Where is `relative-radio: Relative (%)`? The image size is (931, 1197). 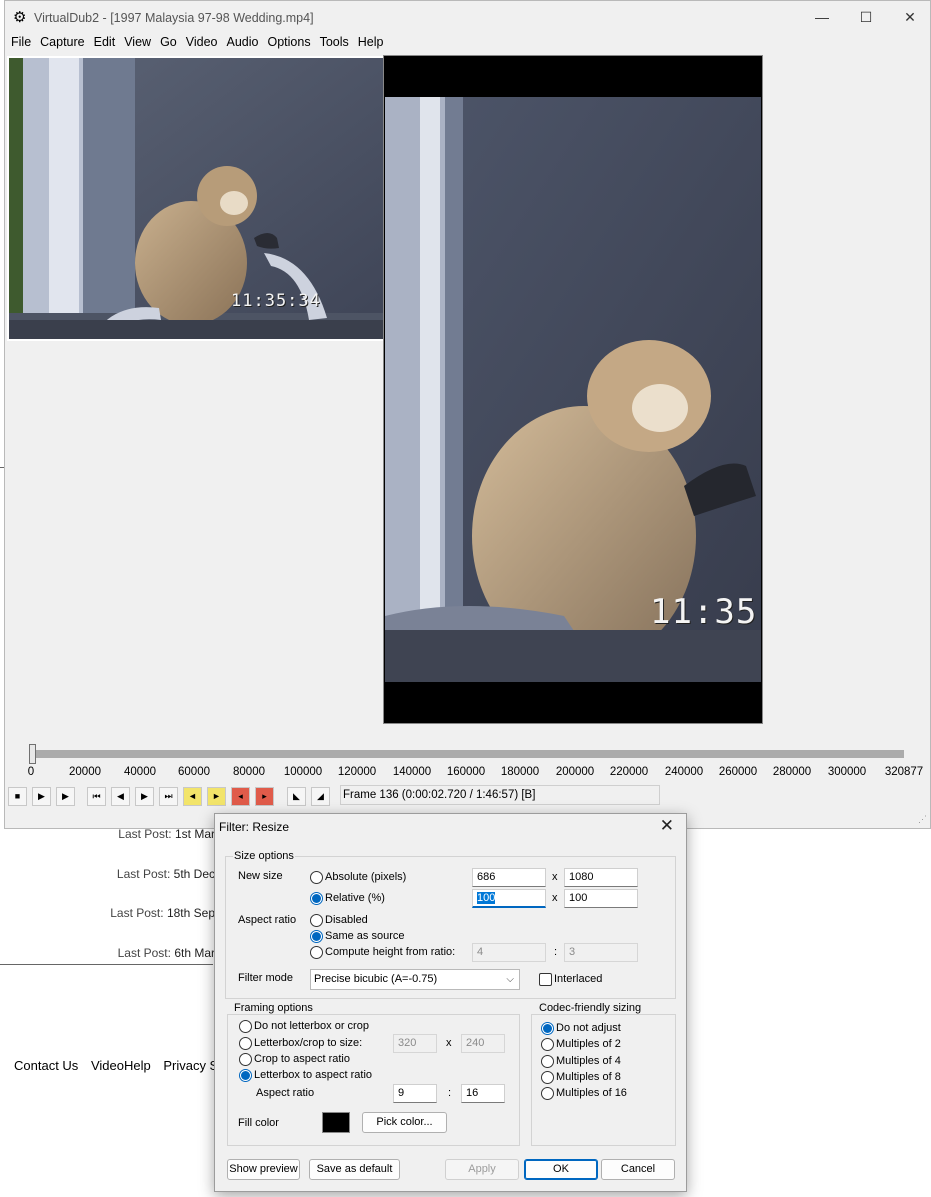
relative-radio: Relative (%) is located at coordinates (347, 898).